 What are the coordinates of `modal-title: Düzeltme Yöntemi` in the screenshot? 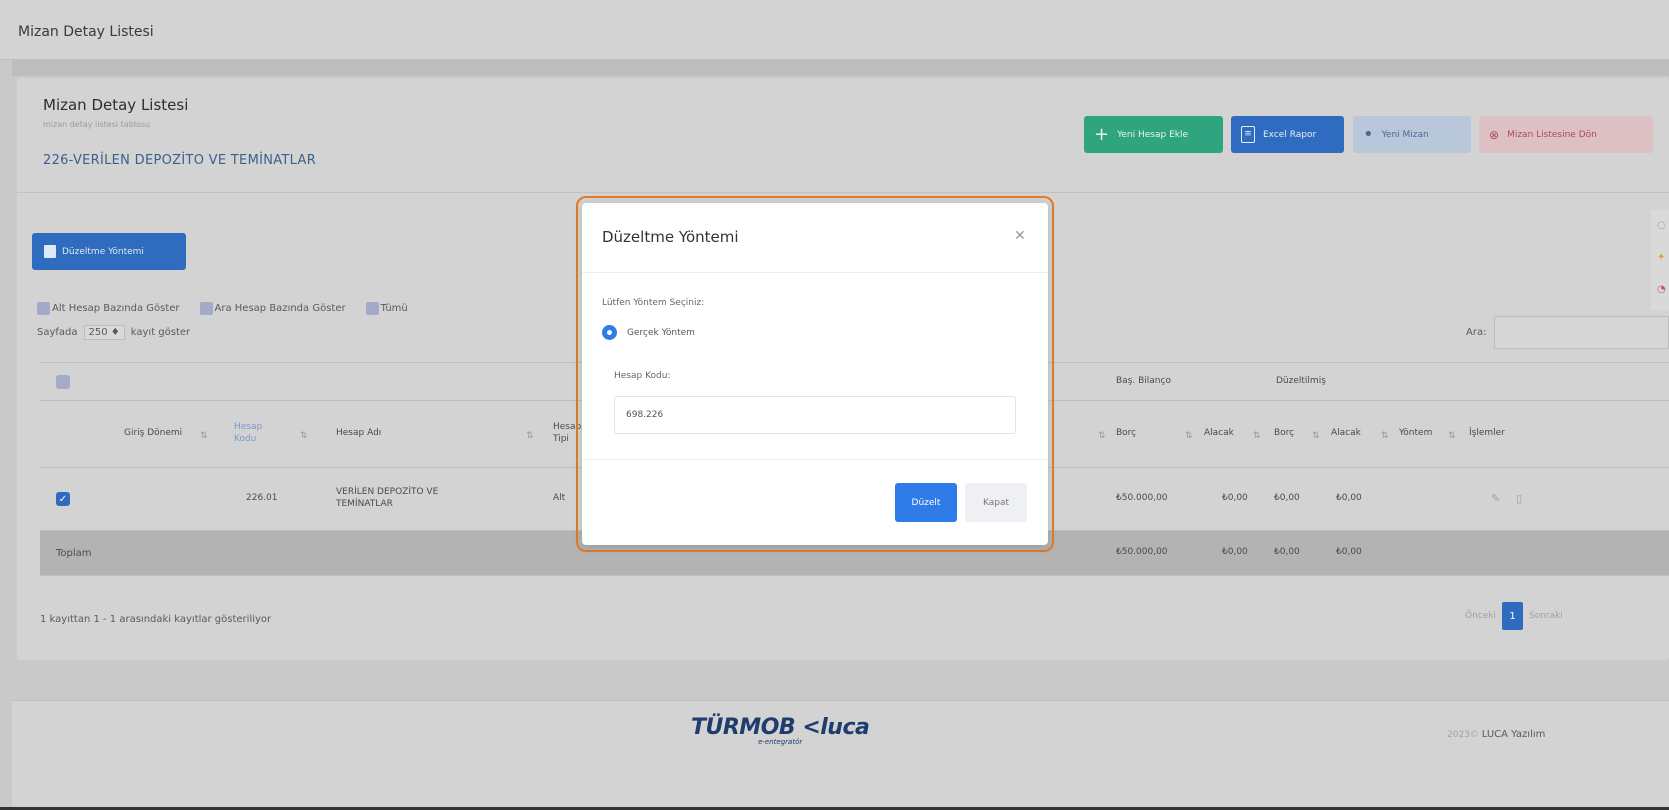 It's located at (670, 237).